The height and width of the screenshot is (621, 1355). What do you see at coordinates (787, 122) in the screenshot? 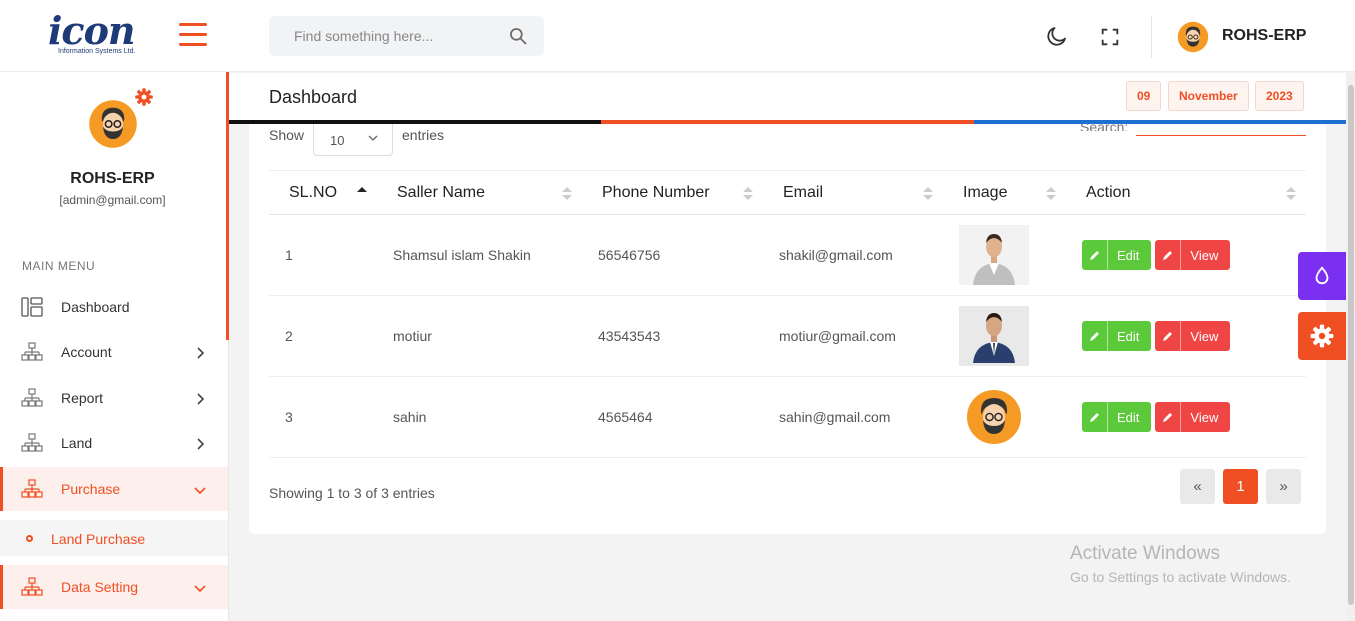
I see `header-color-bar` at bounding box center [787, 122].